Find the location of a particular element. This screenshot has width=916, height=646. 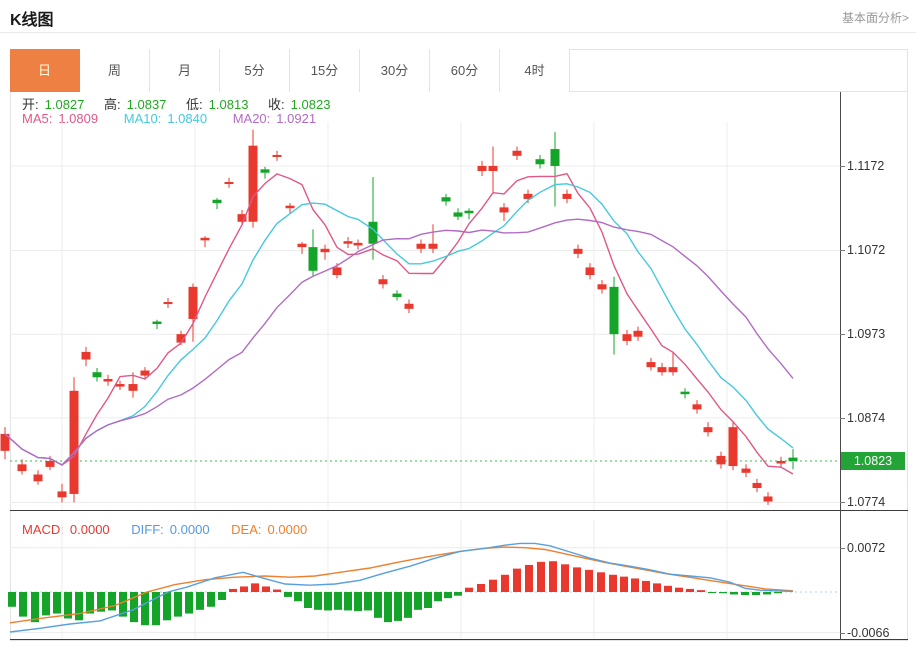

last-price-badge: 1.0823 is located at coordinates (873, 460).